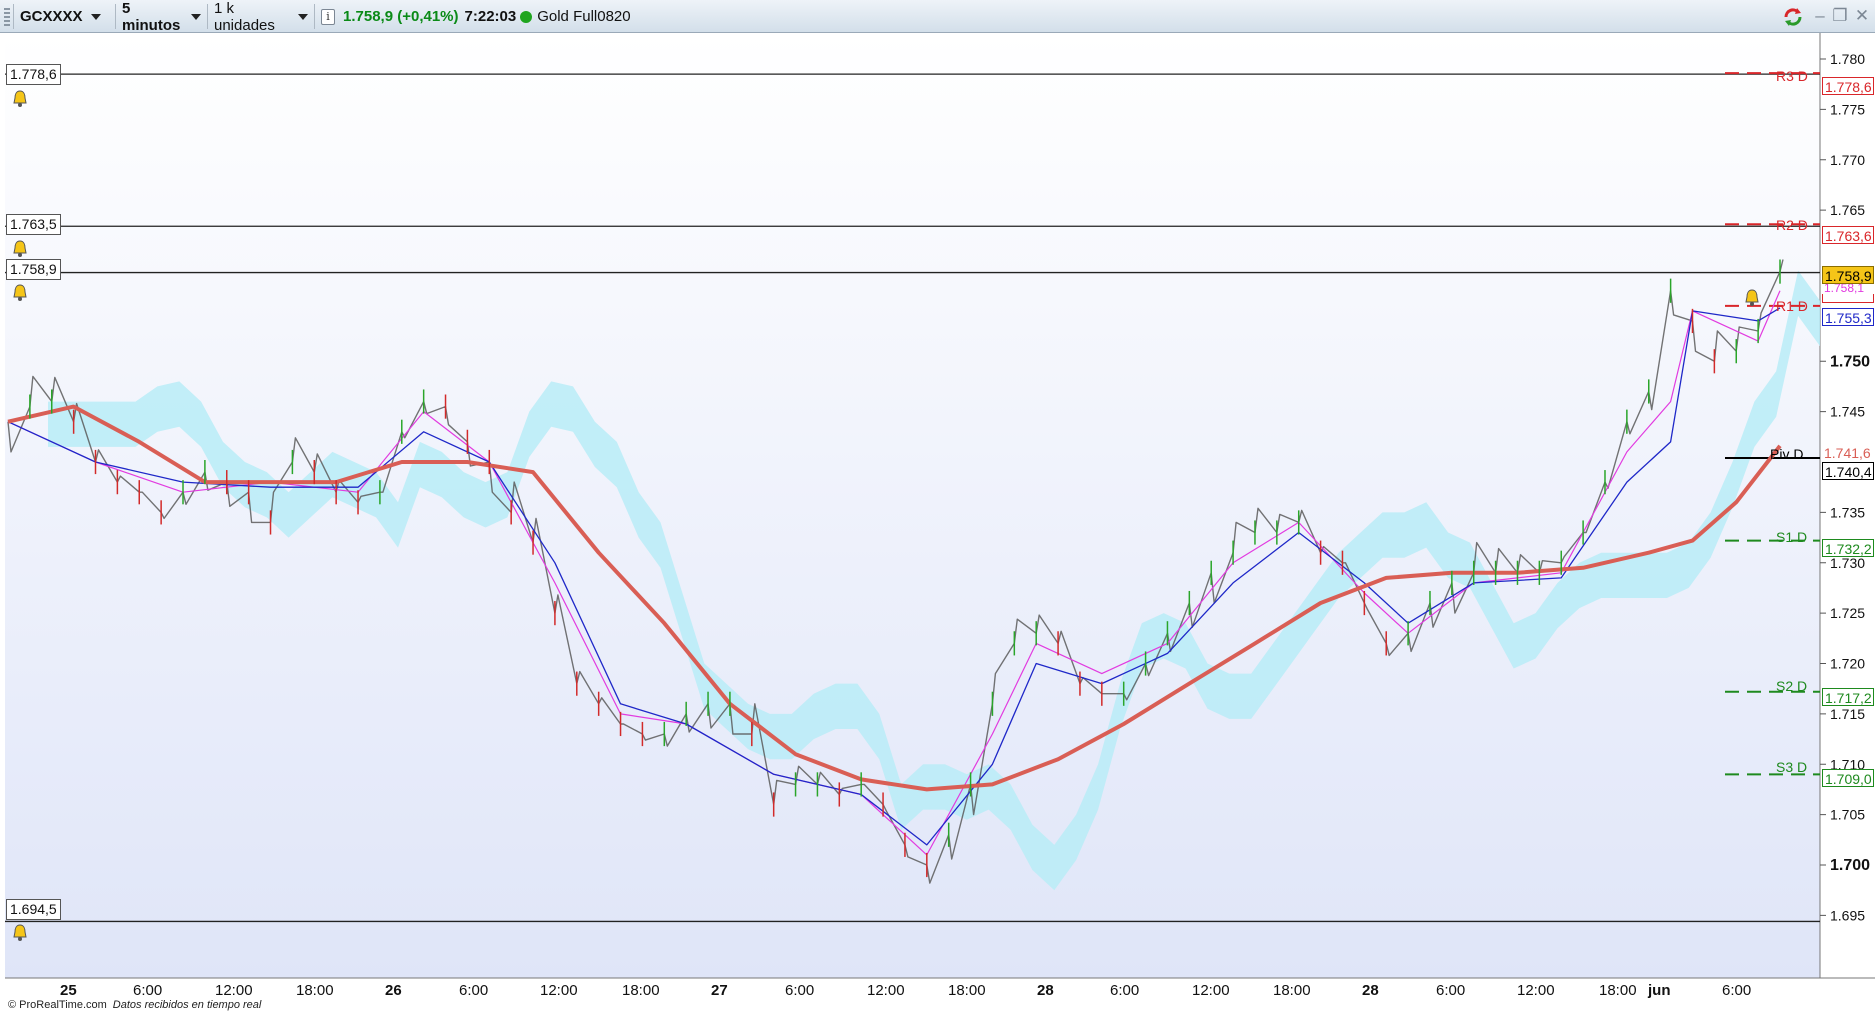 The width and height of the screenshot is (1875, 1011). Describe the element at coordinates (1847, 512) in the screenshot. I see `y-tick-label: 1.735` at that location.